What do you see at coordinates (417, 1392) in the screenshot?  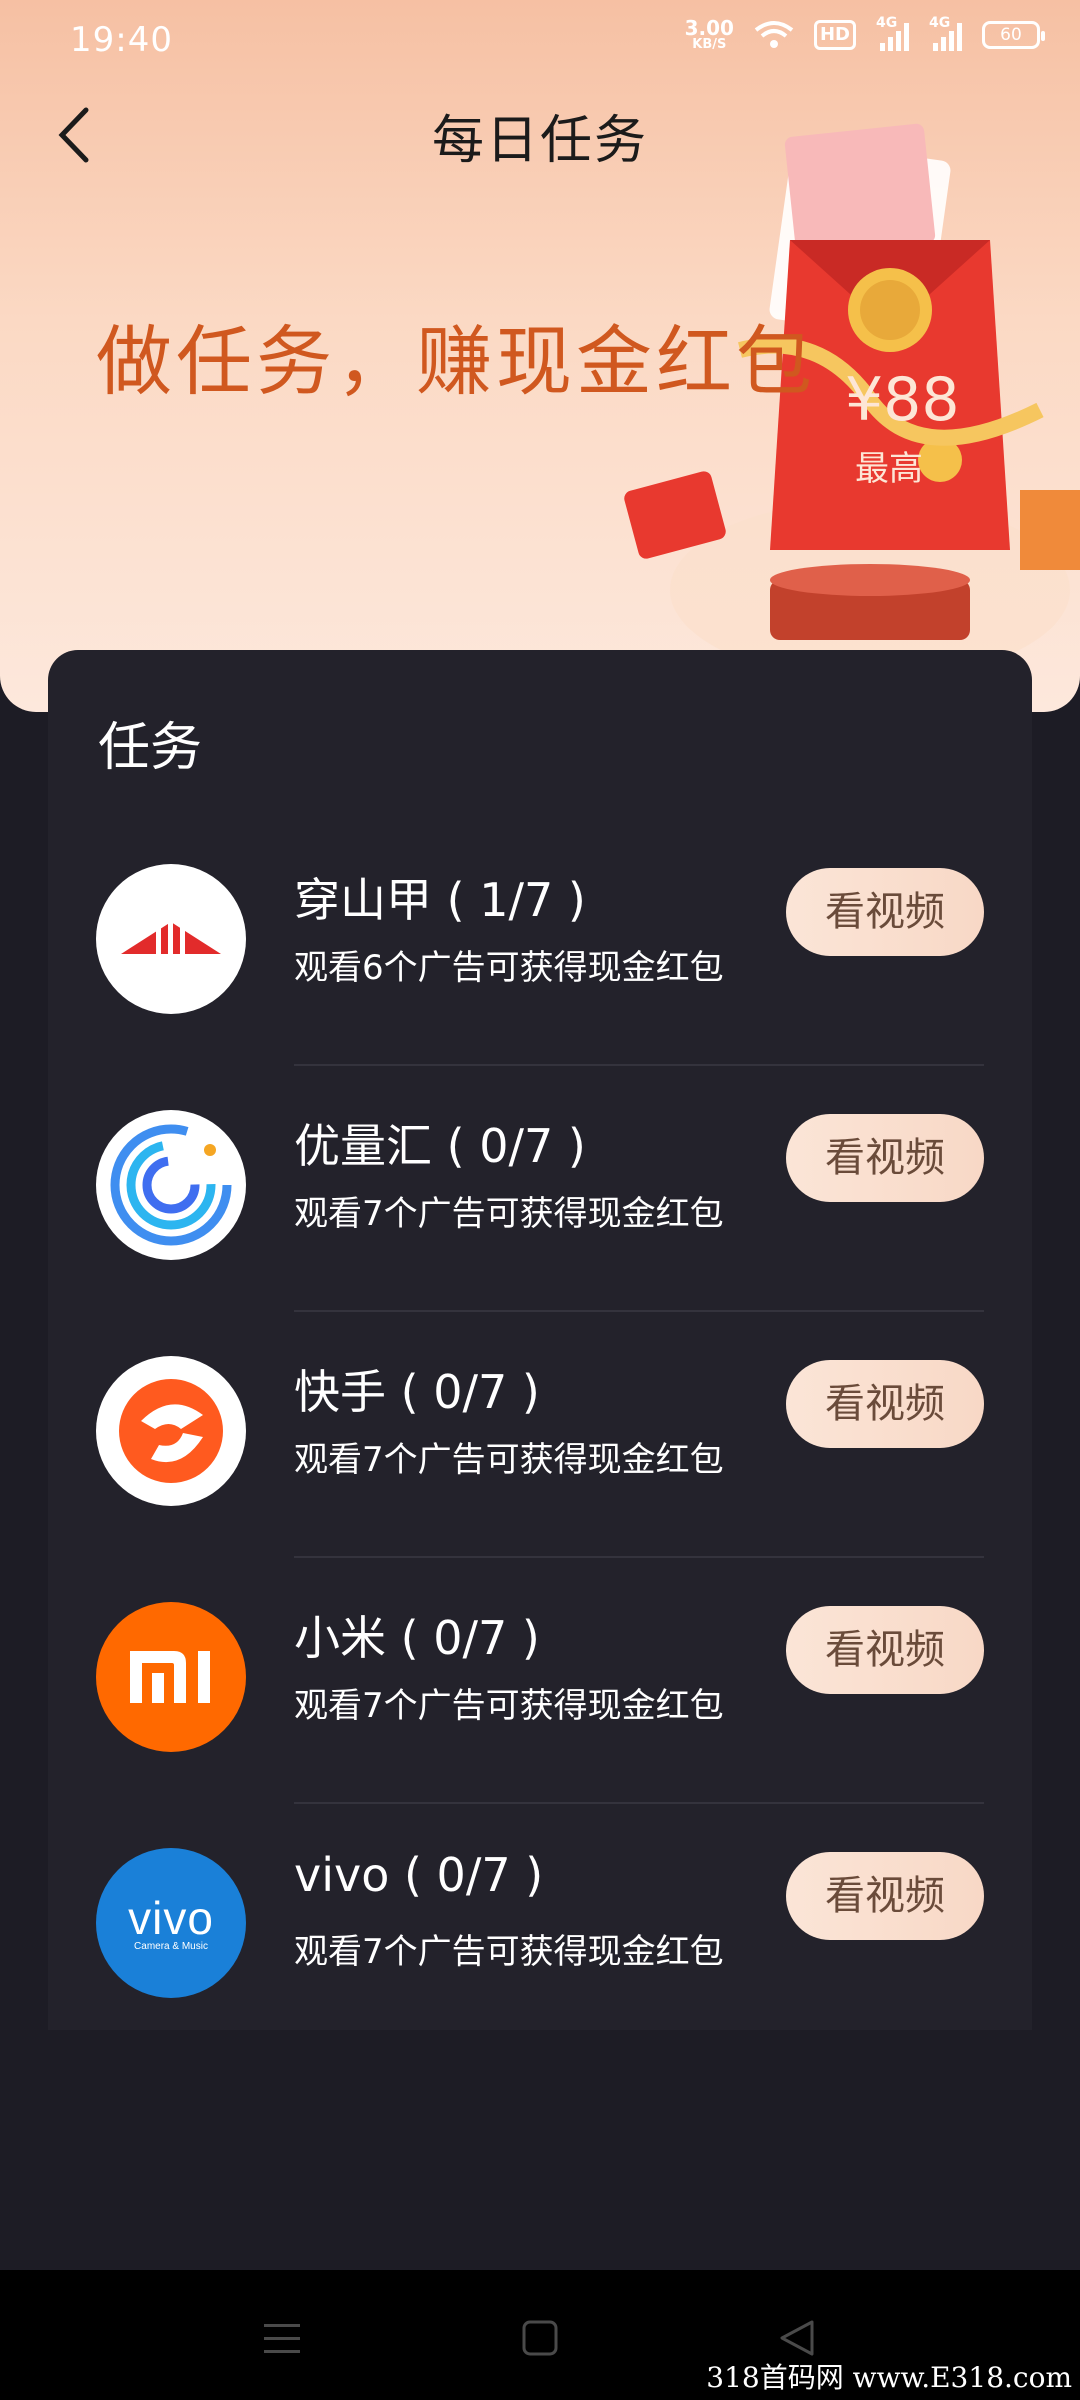 I see `task-name: 快手 ( 0/7 )` at bounding box center [417, 1392].